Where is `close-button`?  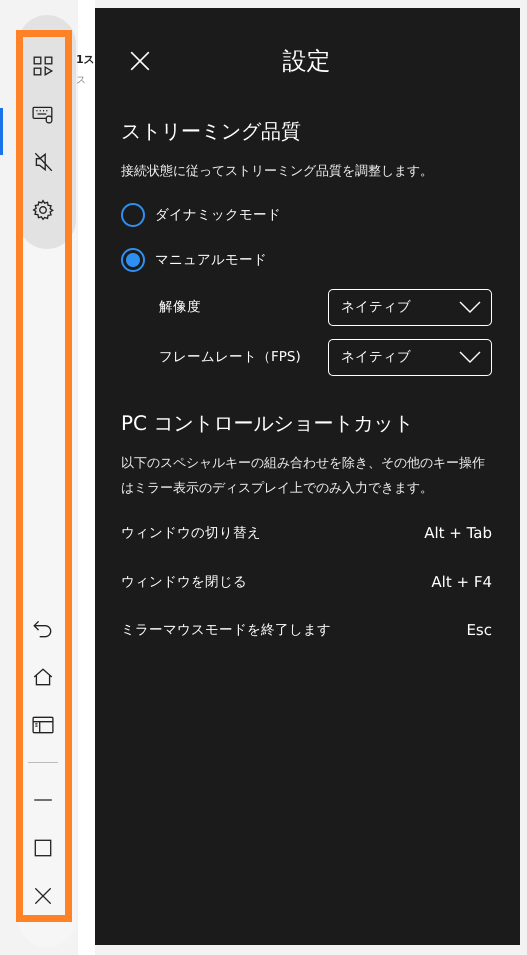
close-button is located at coordinates (140, 61).